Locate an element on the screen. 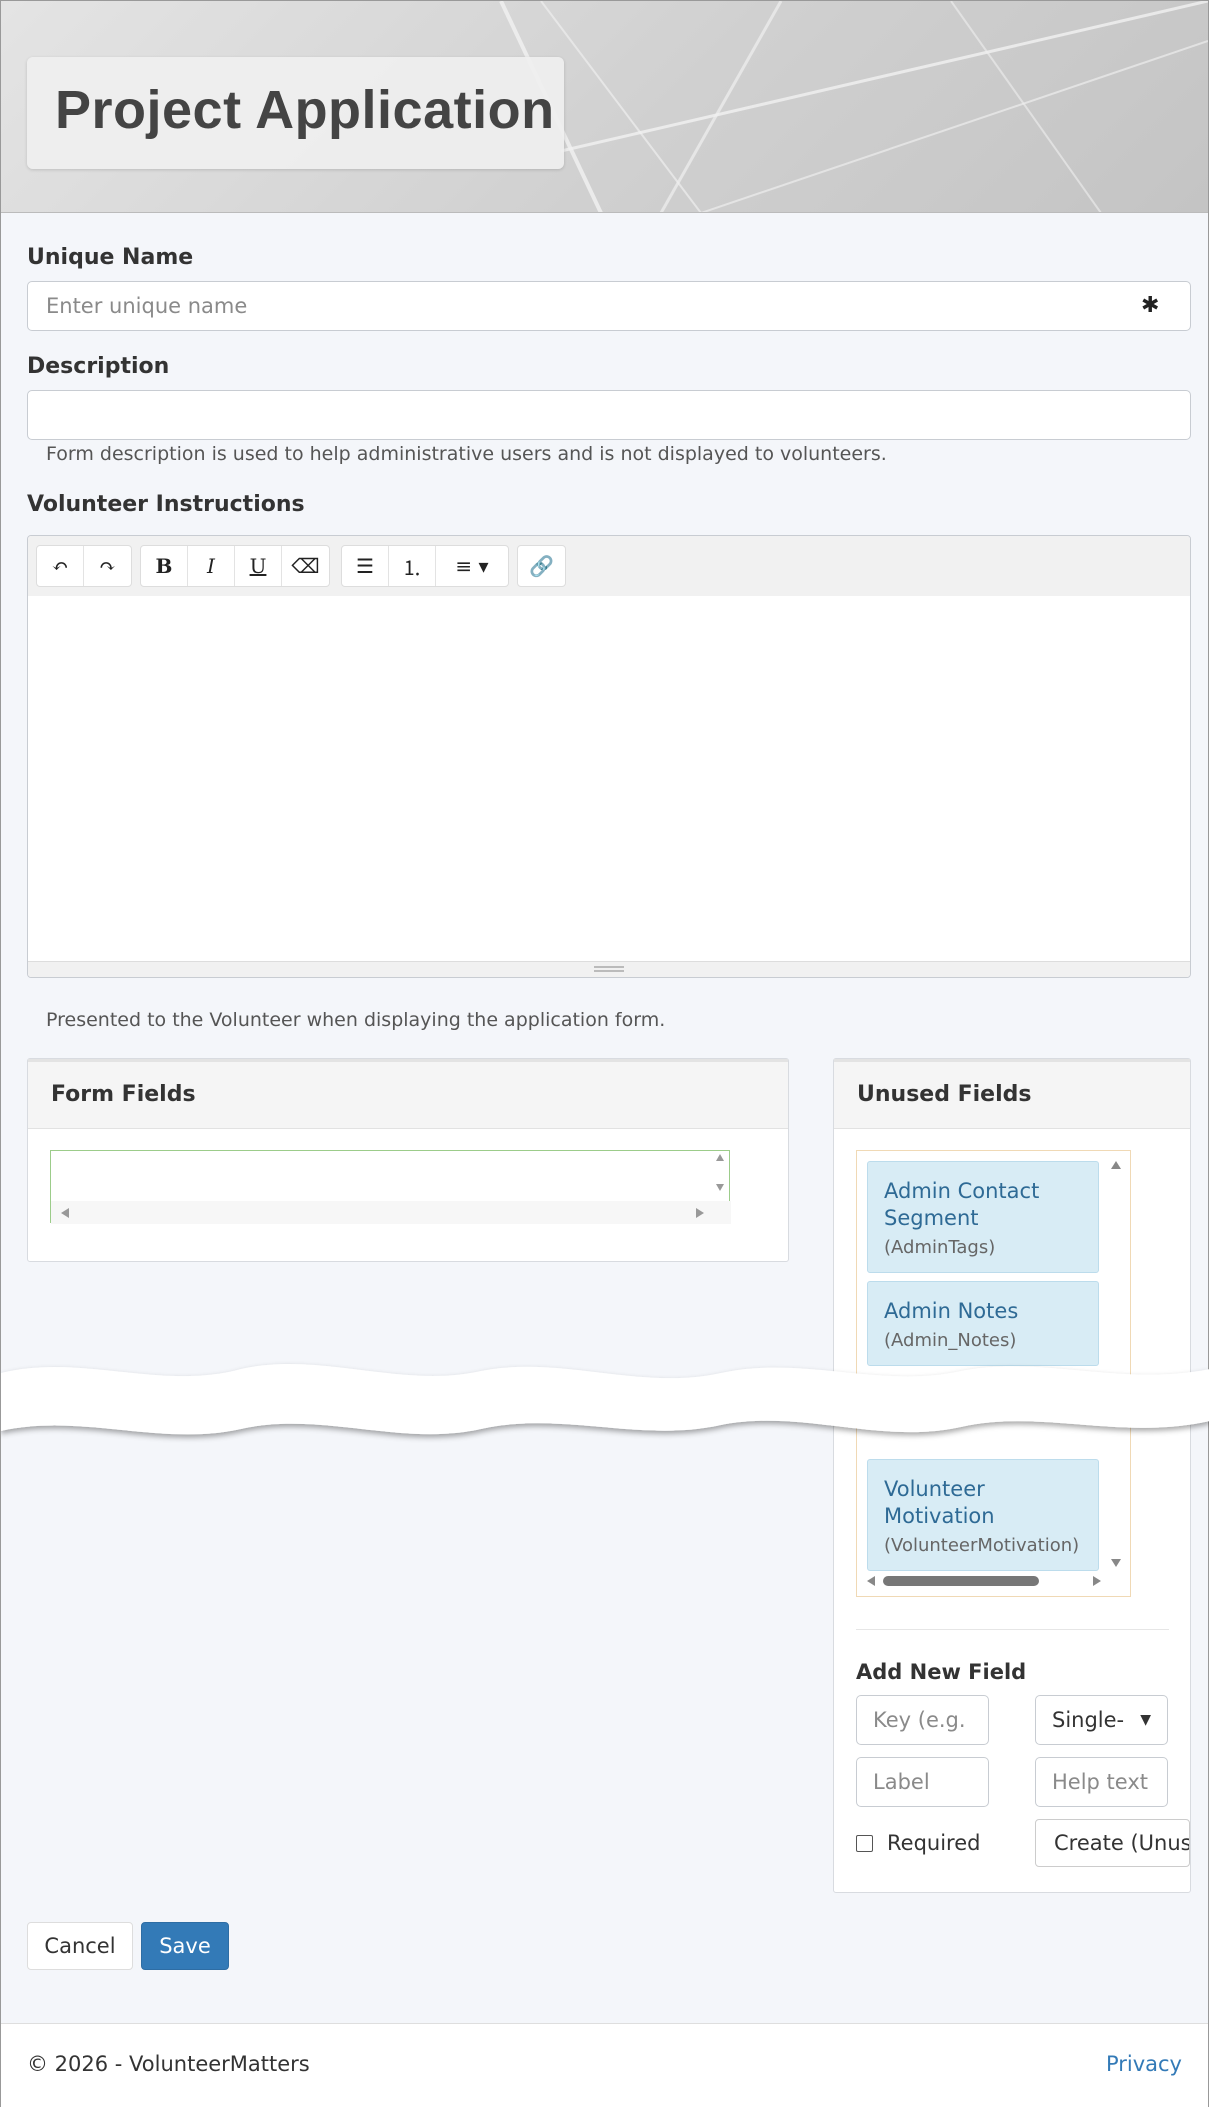 Image resolution: width=1209 pixels, height=2107 pixels. required-label: Required is located at coordinates (934, 1843).